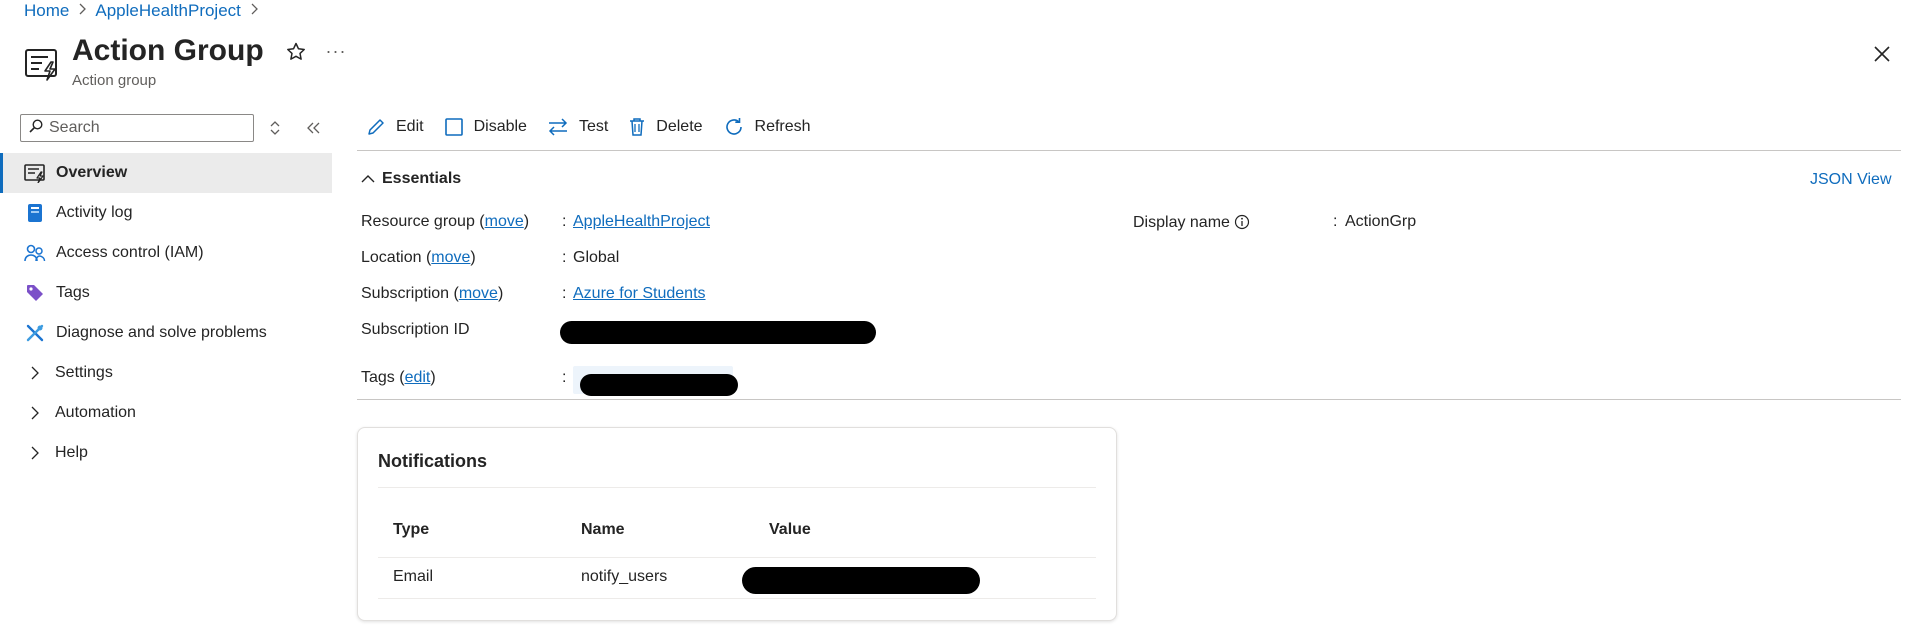 This screenshot has height=636, width=1912. What do you see at coordinates (166, 213) in the screenshot?
I see `sidebar-item-activity-log: Activity log` at bounding box center [166, 213].